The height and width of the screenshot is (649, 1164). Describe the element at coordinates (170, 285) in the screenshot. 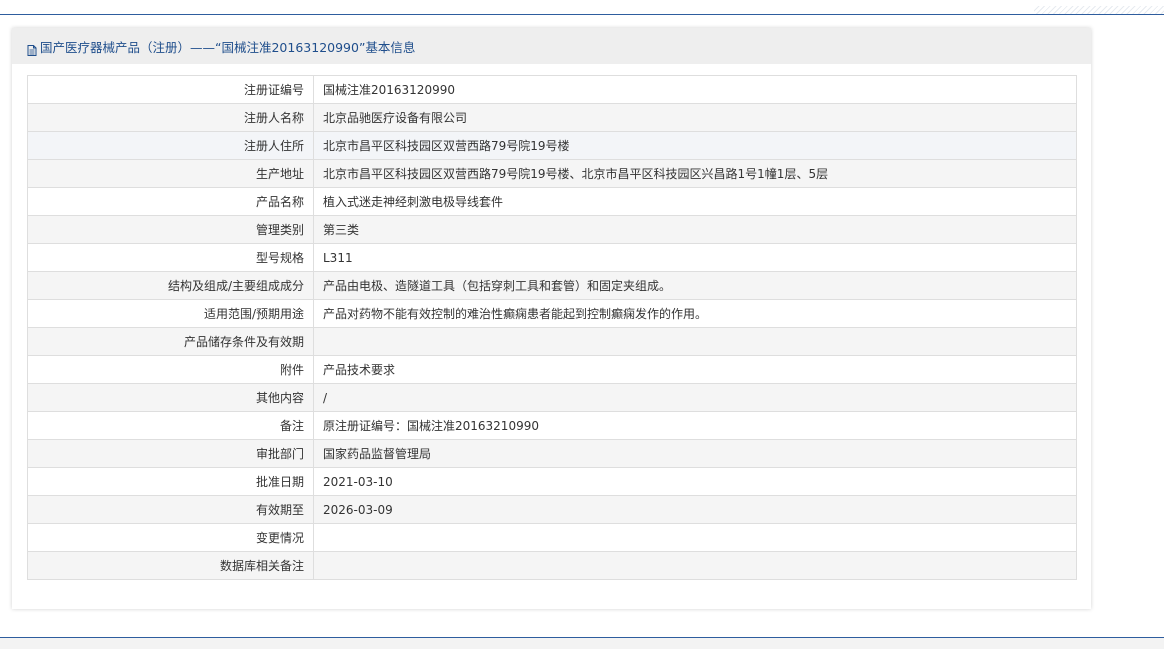

I see `field-label: 结构及组成/主要组成成分` at that location.